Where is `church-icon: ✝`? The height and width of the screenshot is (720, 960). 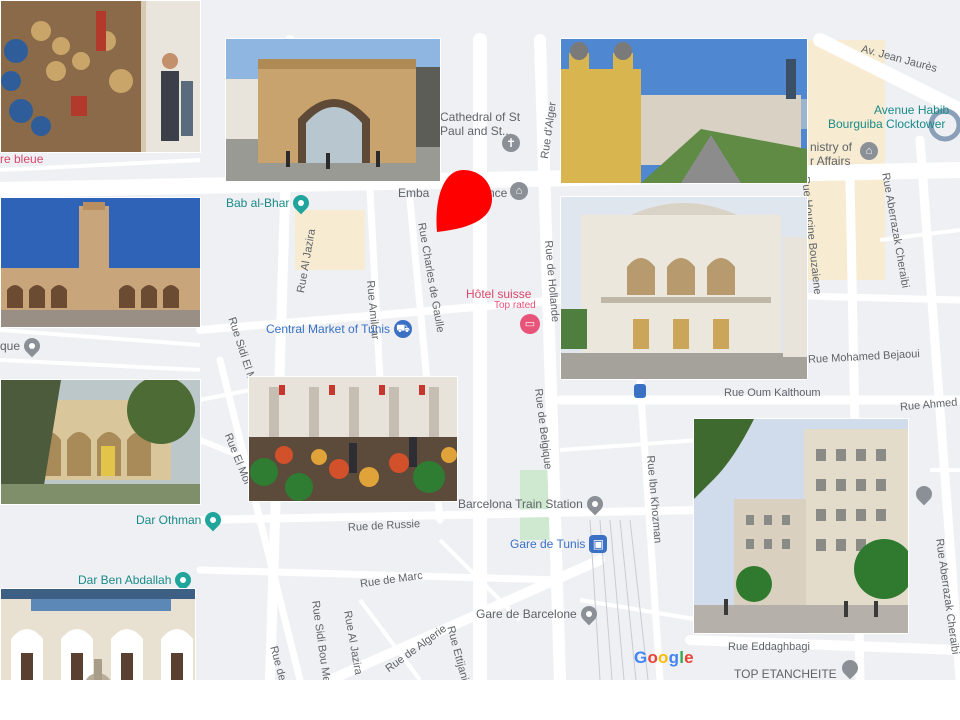
church-icon: ✝ is located at coordinates (511, 143).